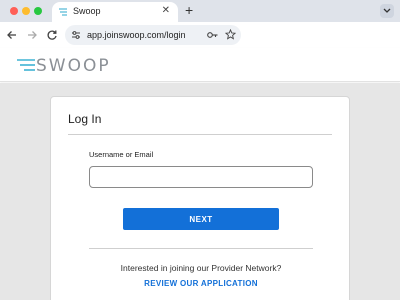 This screenshot has height=300, width=400. Describe the element at coordinates (32, 35) in the screenshot. I see `arrow-right-icon` at that location.